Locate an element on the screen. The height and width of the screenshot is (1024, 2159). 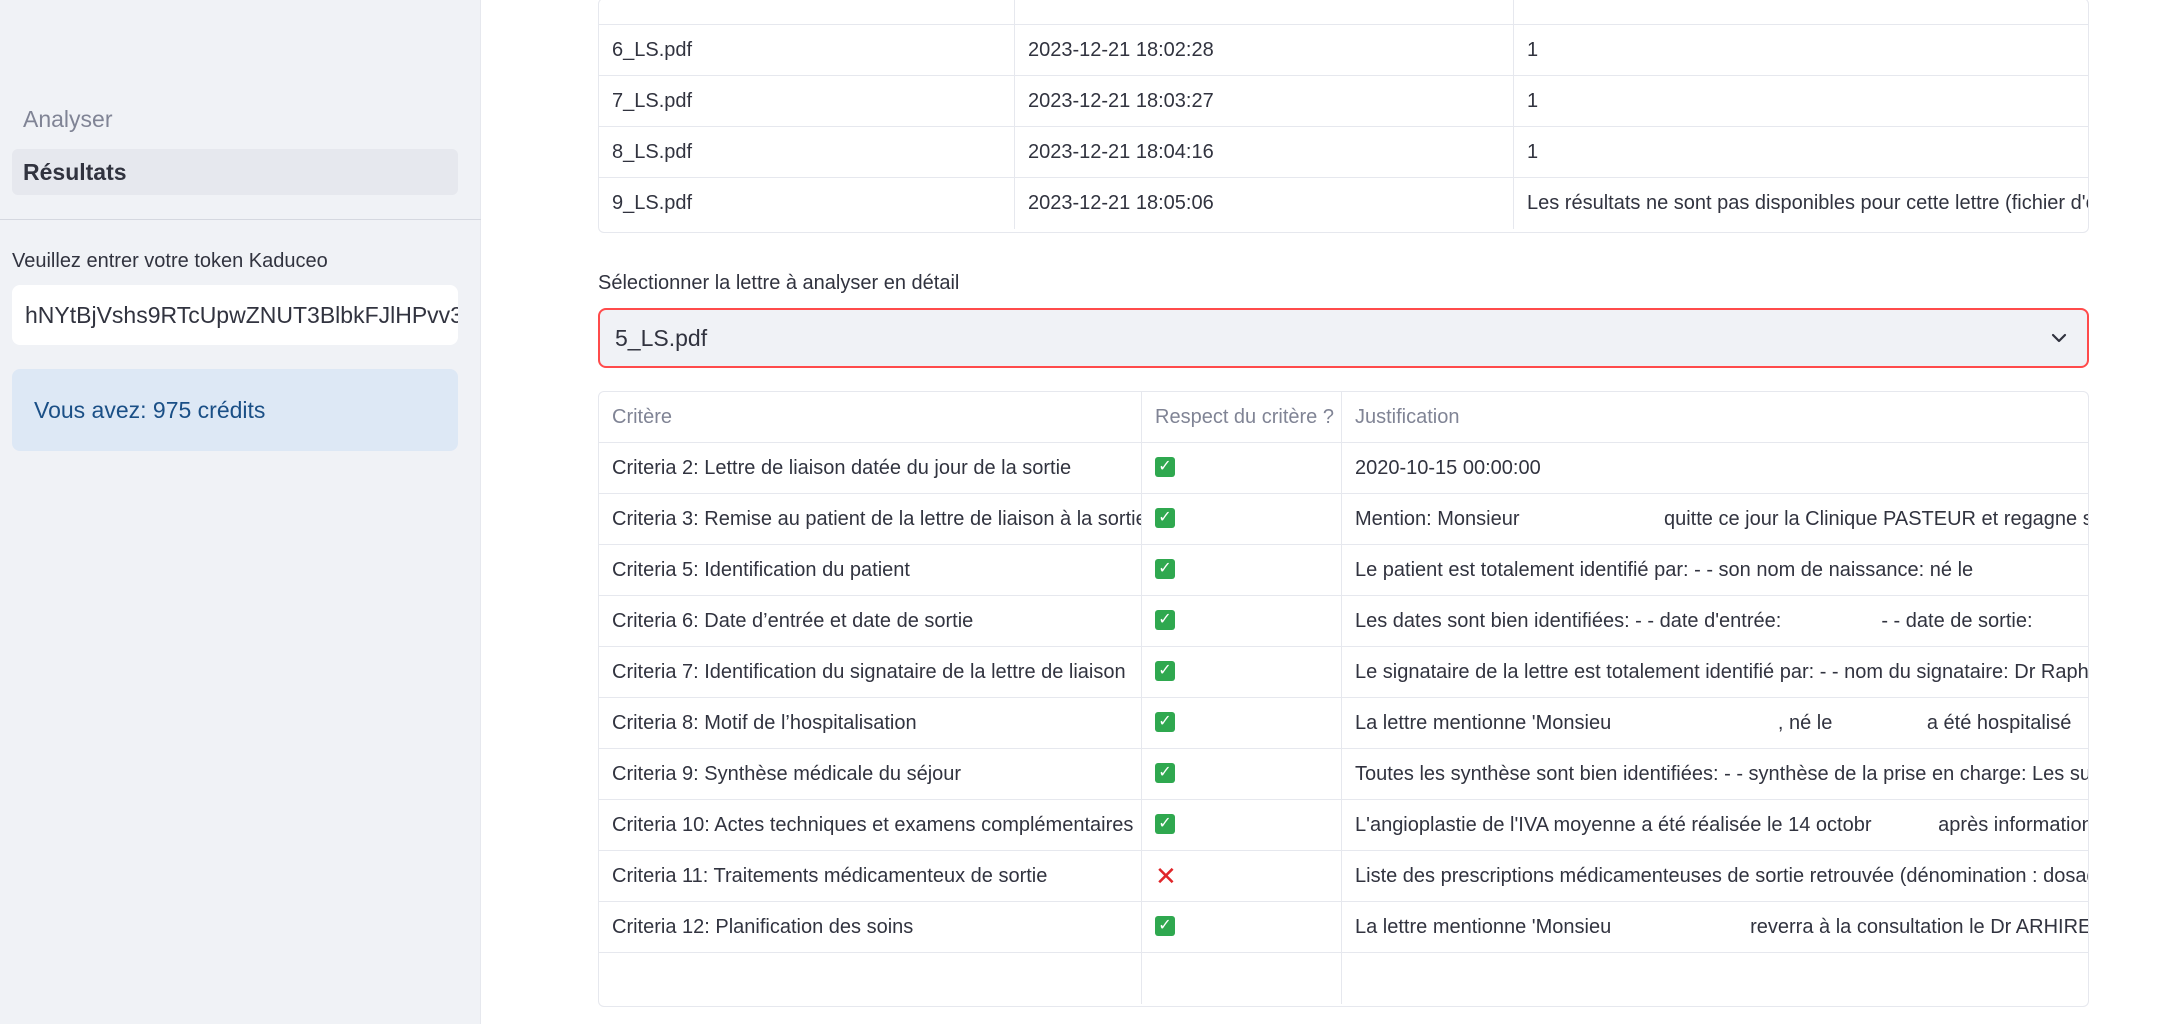
table-row: 8_LS.pdf 2023-12-21 18:04:16 1 is located at coordinates (1343, 152).